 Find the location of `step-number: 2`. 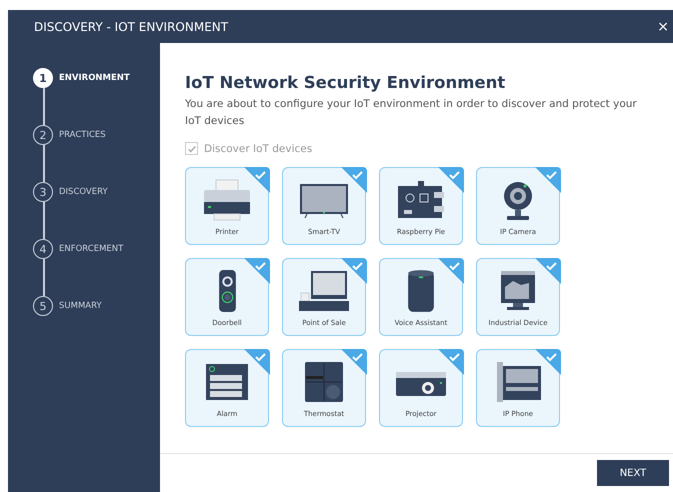

step-number: 2 is located at coordinates (43, 135).